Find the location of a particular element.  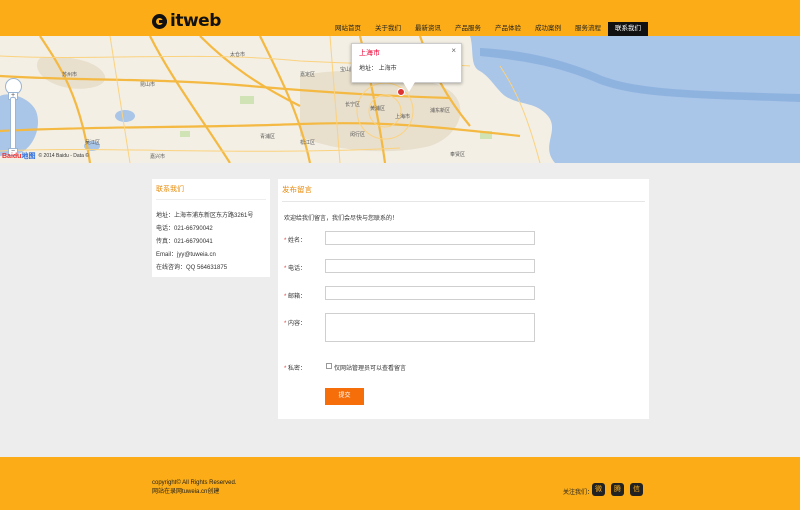

contact-email: Email：jyy@tuweia.cn is located at coordinates (211, 255).